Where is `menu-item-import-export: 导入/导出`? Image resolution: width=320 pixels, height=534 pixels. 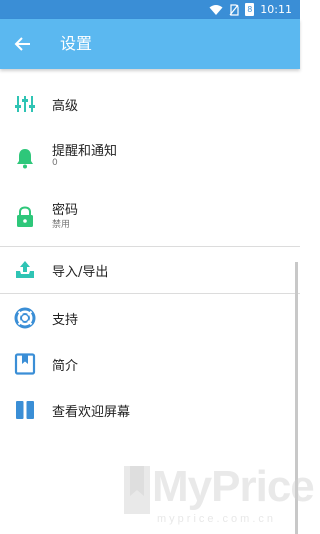
menu-item-import-export: 导入/导出 is located at coordinates (150, 270).